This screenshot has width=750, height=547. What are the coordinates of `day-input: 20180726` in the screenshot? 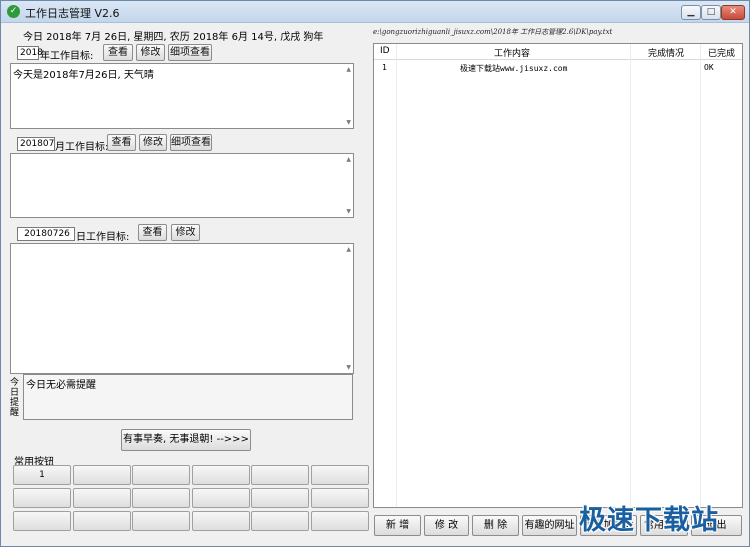 It's located at (46, 234).